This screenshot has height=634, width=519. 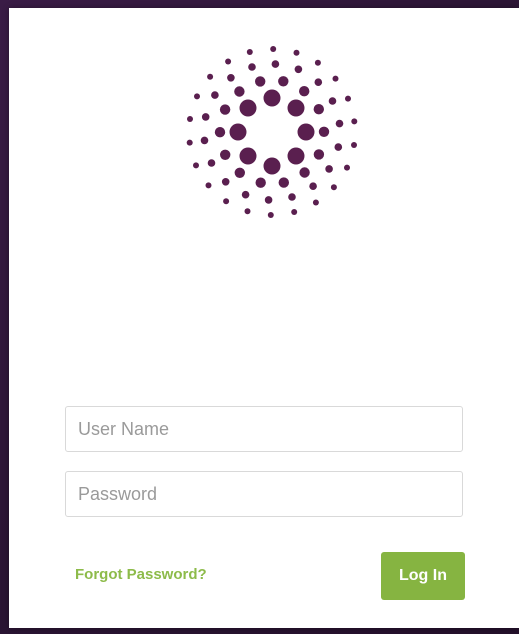 I want to click on password-input, so click(x=264, y=494).